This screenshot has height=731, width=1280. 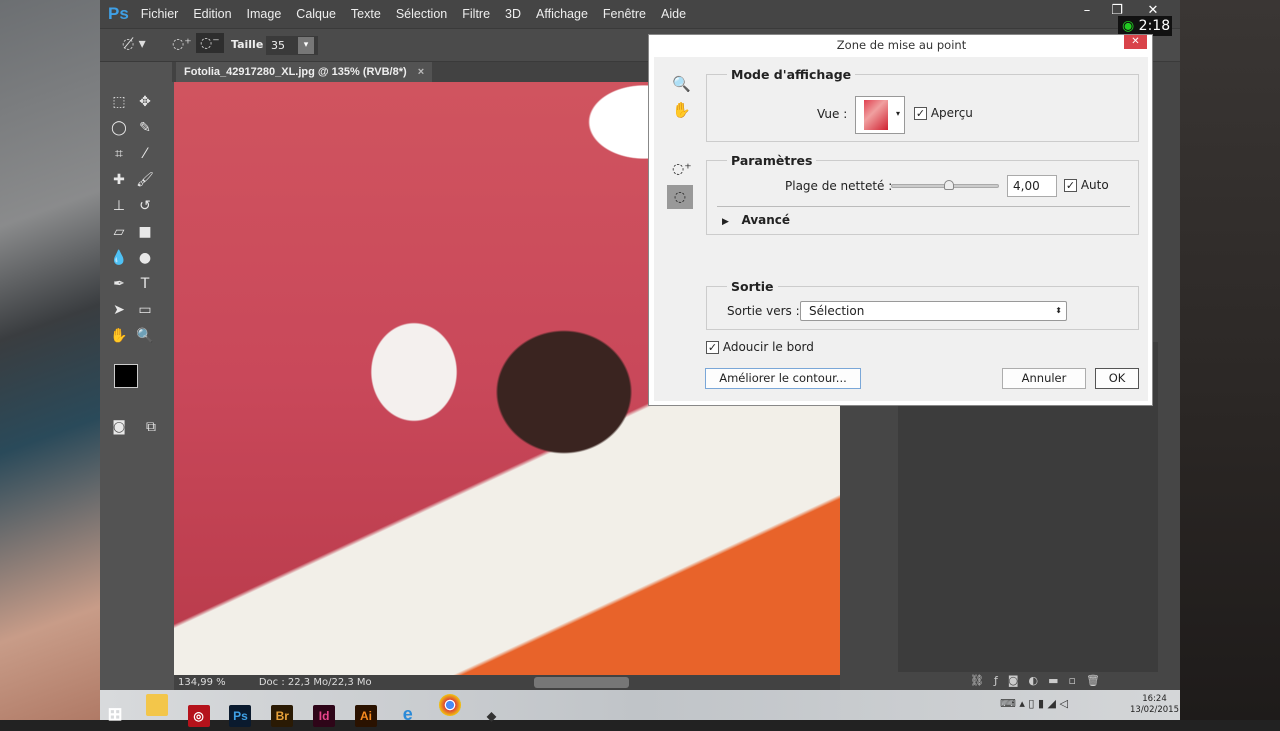 I want to click on focus-area-add-tool-icon: ◌⁺, so click(x=682, y=169).